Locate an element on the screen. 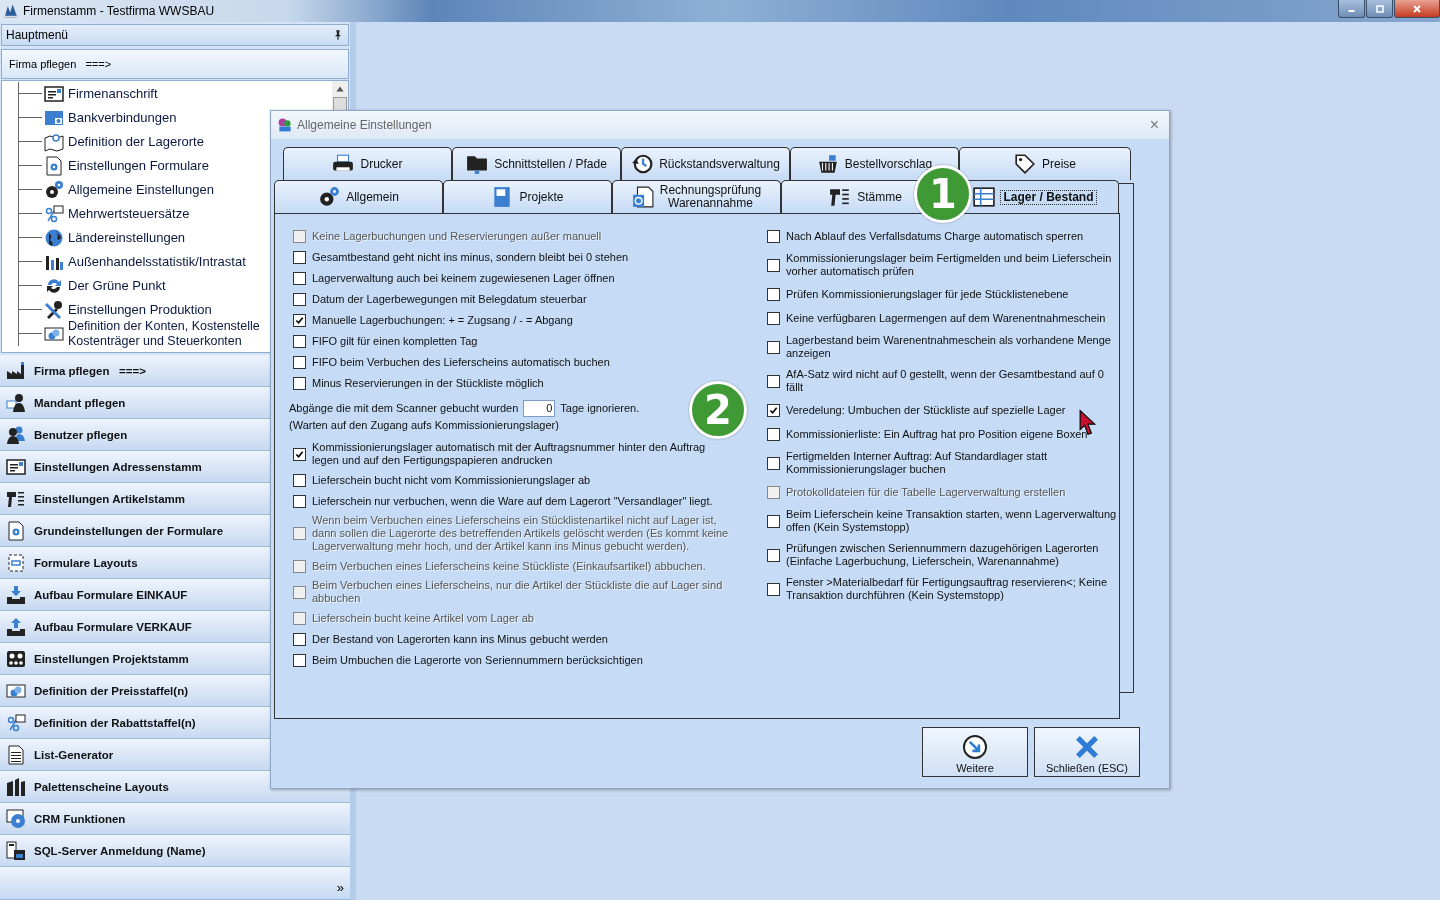 The height and width of the screenshot is (900, 1440). tree-item: Ländereinstellungen is located at coordinates (127, 238).